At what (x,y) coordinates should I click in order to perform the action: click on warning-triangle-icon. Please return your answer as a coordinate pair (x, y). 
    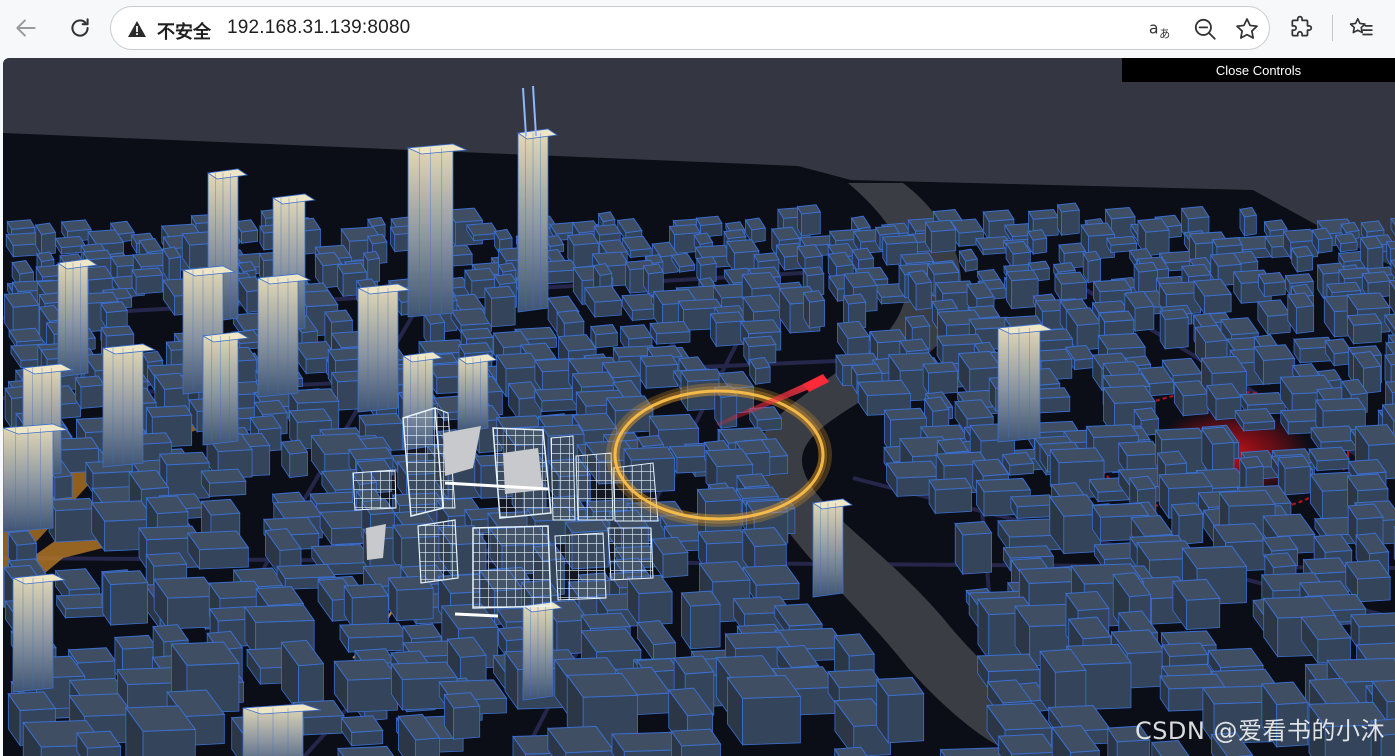
    Looking at the image, I should click on (137, 29).